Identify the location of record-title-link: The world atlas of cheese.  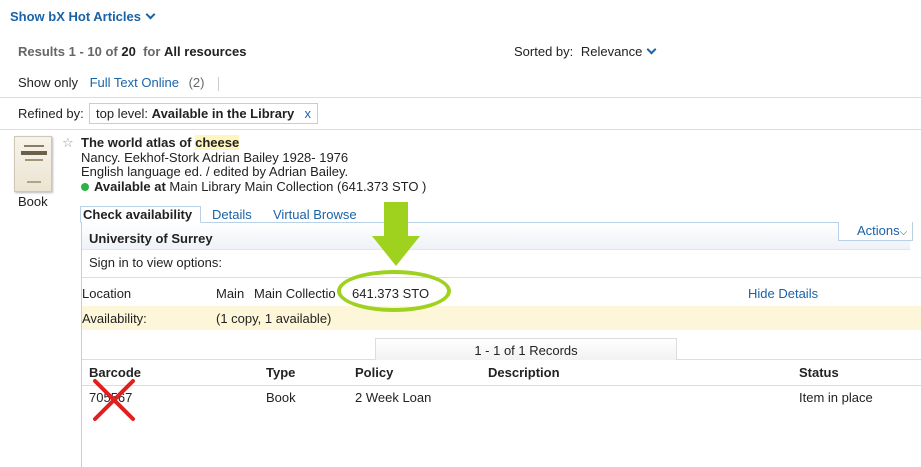
(160, 142).